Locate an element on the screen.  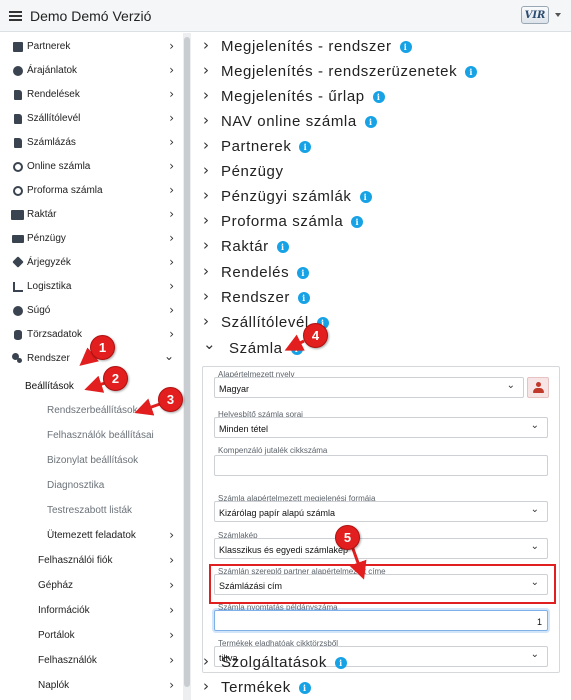
sidebar-item-naplok: Naplók › is located at coordinates (91, 686).